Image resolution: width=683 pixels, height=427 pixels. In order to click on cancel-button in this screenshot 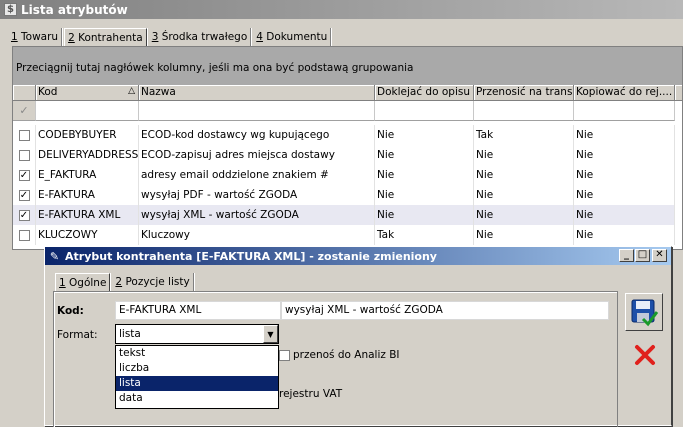, I will do `click(645, 355)`.